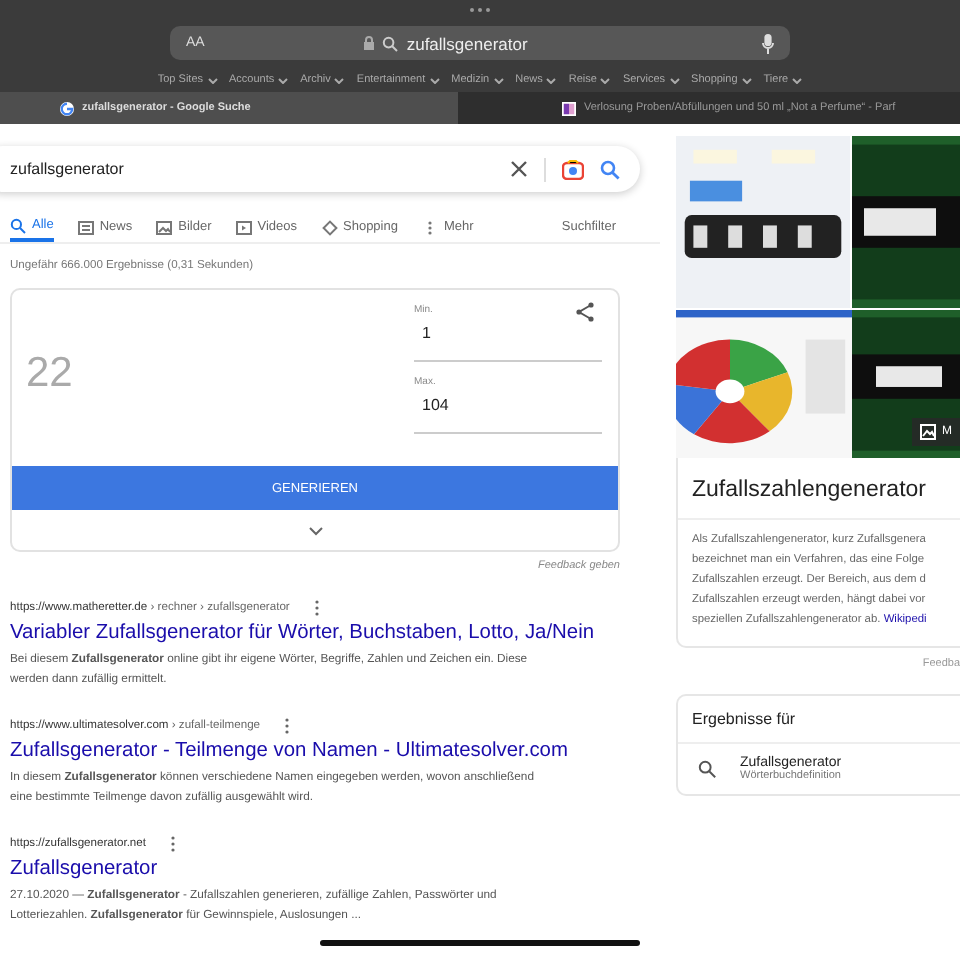 Image resolution: width=960 pixels, height=960 pixels. I want to click on result-title-link: Variabler Zufallsgenerator für Wörter, Buchstaben, Lotto, Ja/Nein, so click(335, 633).